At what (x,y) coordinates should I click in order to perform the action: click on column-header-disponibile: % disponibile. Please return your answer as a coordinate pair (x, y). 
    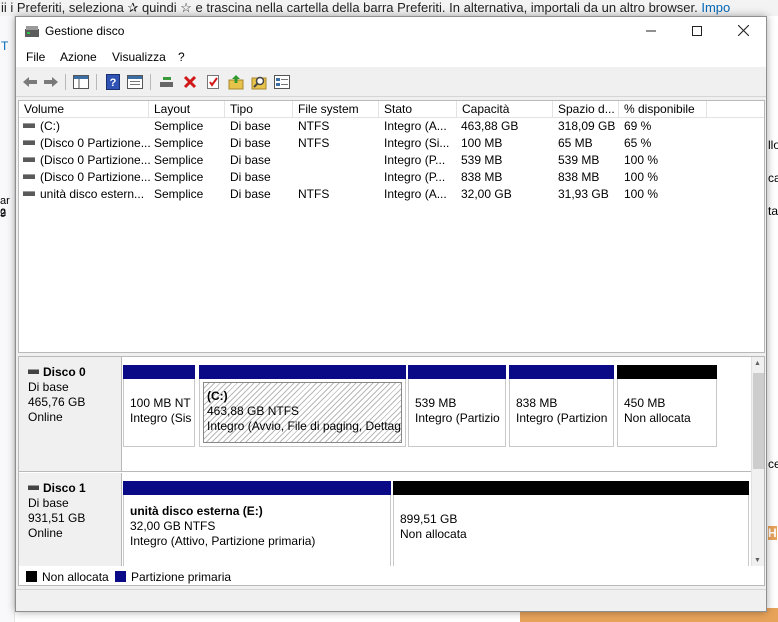
    Looking at the image, I should click on (663, 109).